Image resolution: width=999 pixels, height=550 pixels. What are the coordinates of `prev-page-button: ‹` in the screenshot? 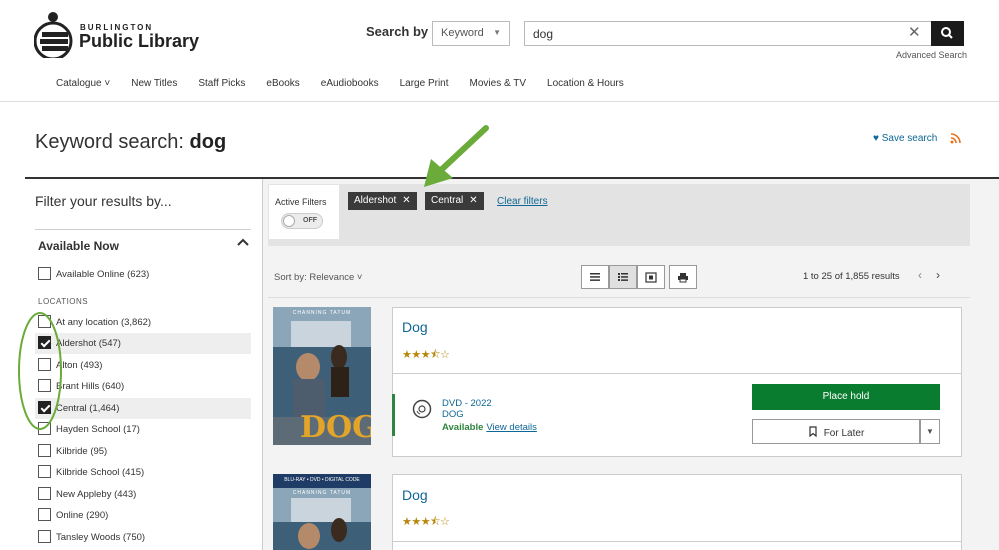 It's located at (920, 275).